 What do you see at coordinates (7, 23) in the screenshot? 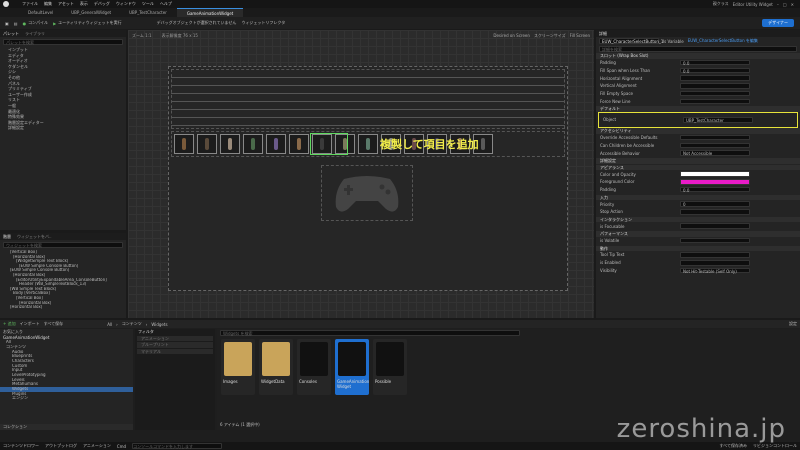
I see `save-icon: ▣` at bounding box center [7, 23].